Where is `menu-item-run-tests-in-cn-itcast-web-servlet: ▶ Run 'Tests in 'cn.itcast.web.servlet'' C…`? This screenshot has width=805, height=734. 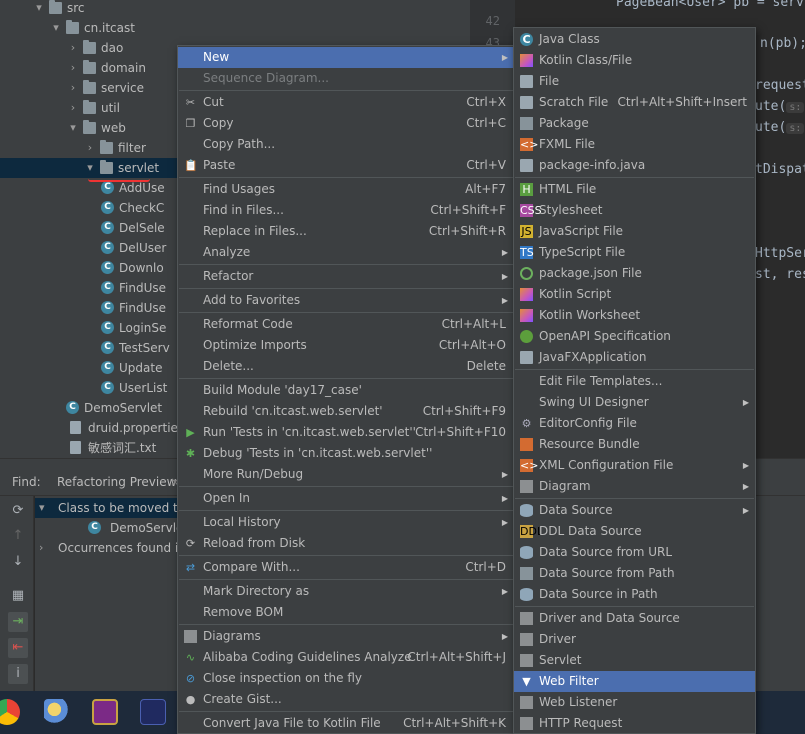
menu-item-run-tests-in-cn-itcast-web-servlet: ▶ Run 'Tests in 'cn.itcast.web.servlet'' C… is located at coordinates (346, 432).